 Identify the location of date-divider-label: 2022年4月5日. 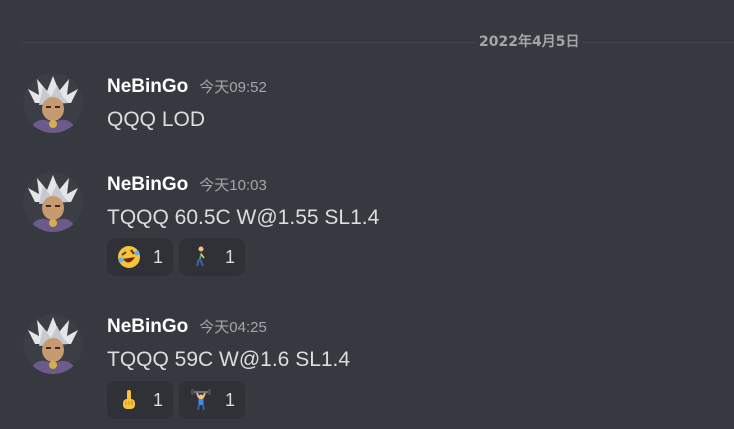
(529, 42).